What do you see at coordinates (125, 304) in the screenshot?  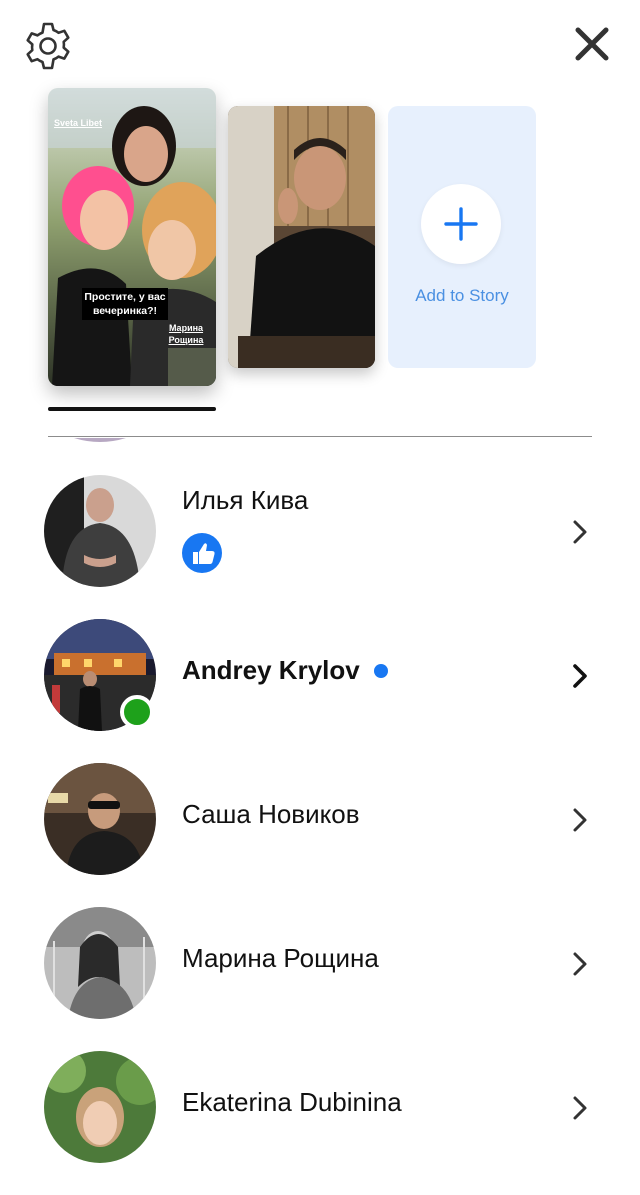 I see `story-caption: Простите, у вас вечеринка?!` at bounding box center [125, 304].